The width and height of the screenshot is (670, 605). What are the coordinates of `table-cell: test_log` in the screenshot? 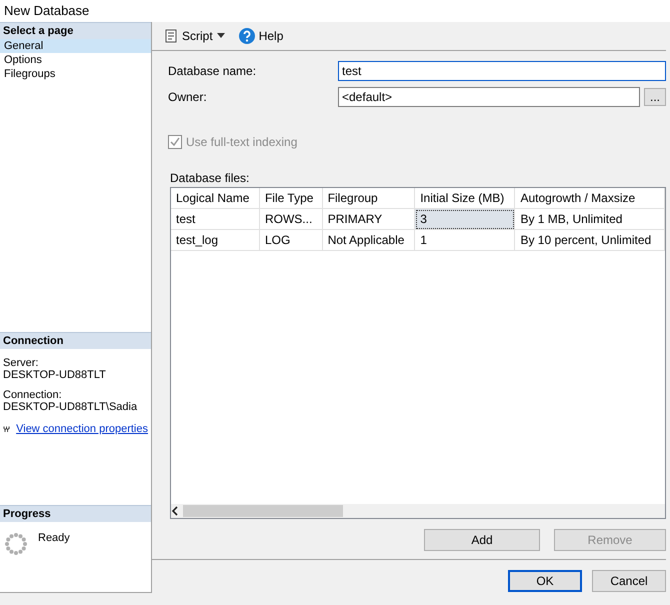 It's located at (215, 240).